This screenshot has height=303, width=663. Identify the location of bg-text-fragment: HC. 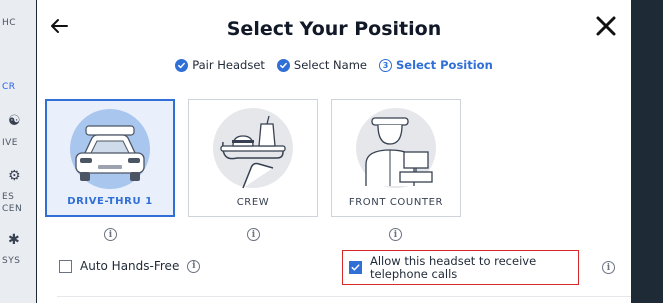
(9, 23).